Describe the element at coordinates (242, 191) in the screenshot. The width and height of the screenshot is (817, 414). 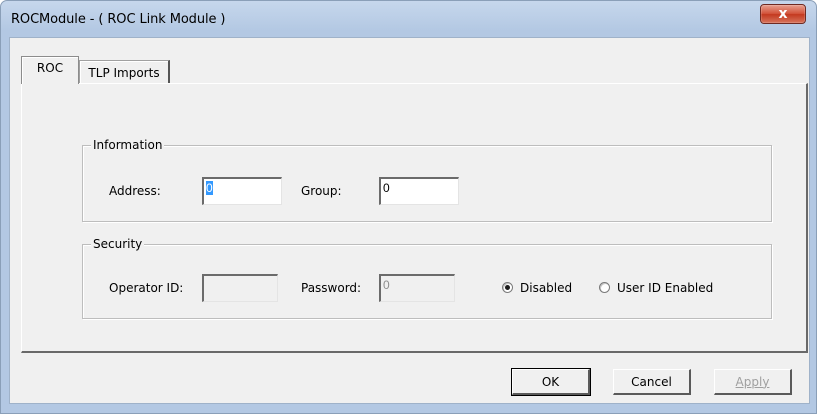
I see `address-field: 0` at that location.